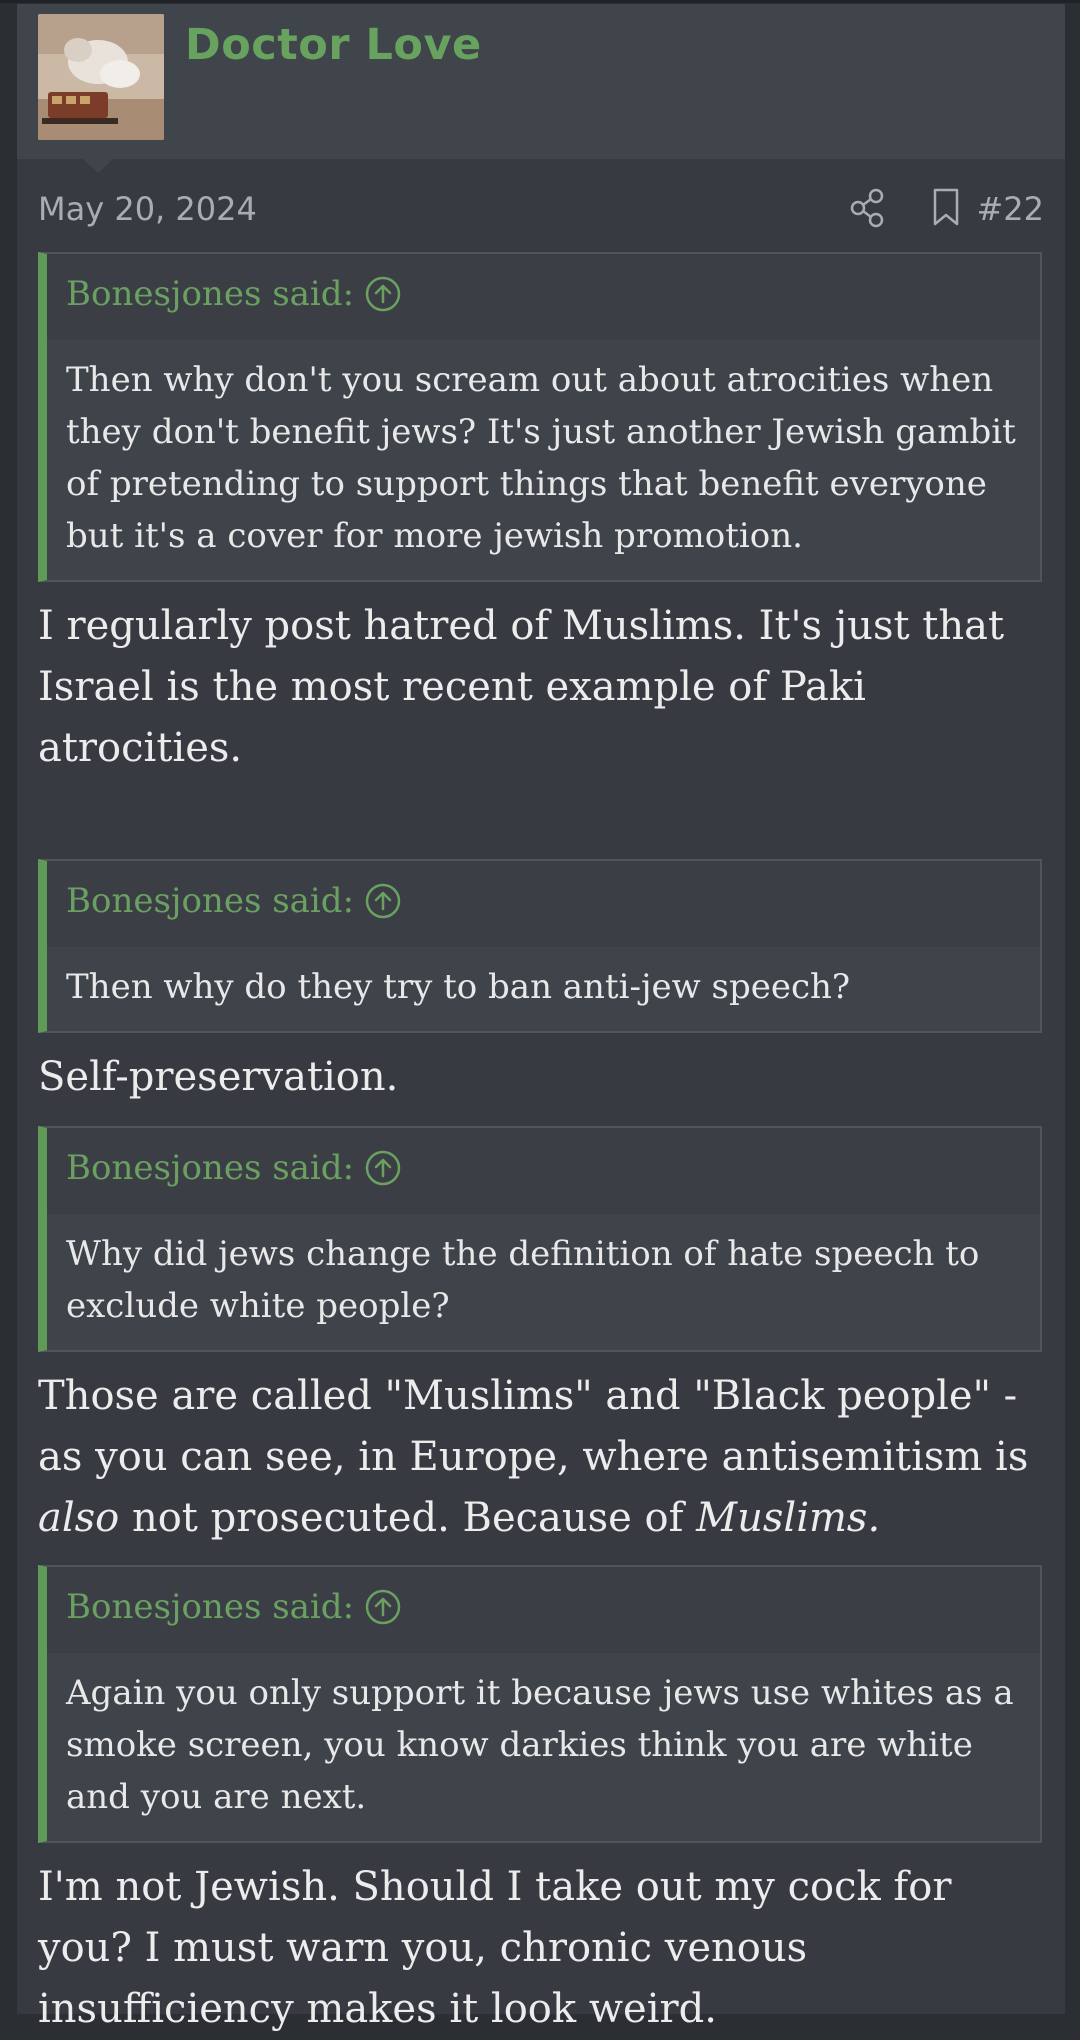 The height and width of the screenshot is (2040, 1080). Describe the element at coordinates (147, 209) in the screenshot. I see `post-date: May 20, 2024` at that location.